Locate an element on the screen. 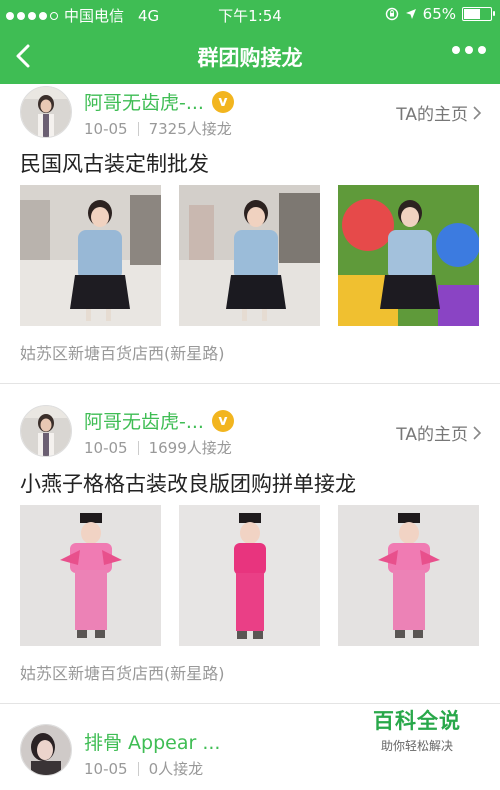 The image size is (500, 790). participant-count: 7325人接龙 is located at coordinates (190, 129).